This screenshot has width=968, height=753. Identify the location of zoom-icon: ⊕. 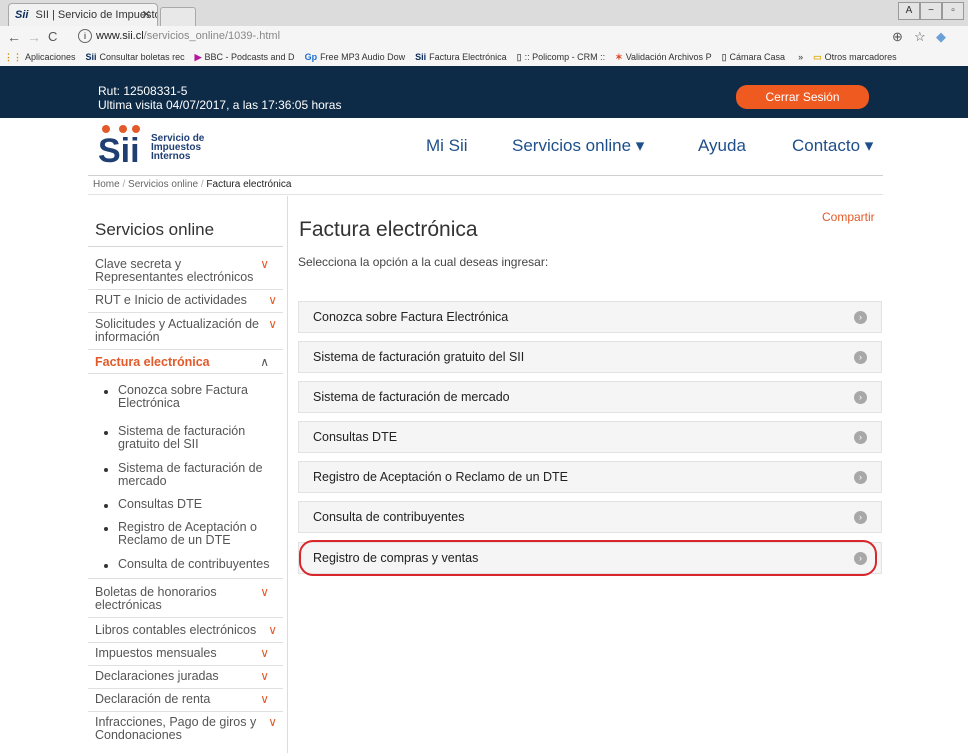
(897, 37).